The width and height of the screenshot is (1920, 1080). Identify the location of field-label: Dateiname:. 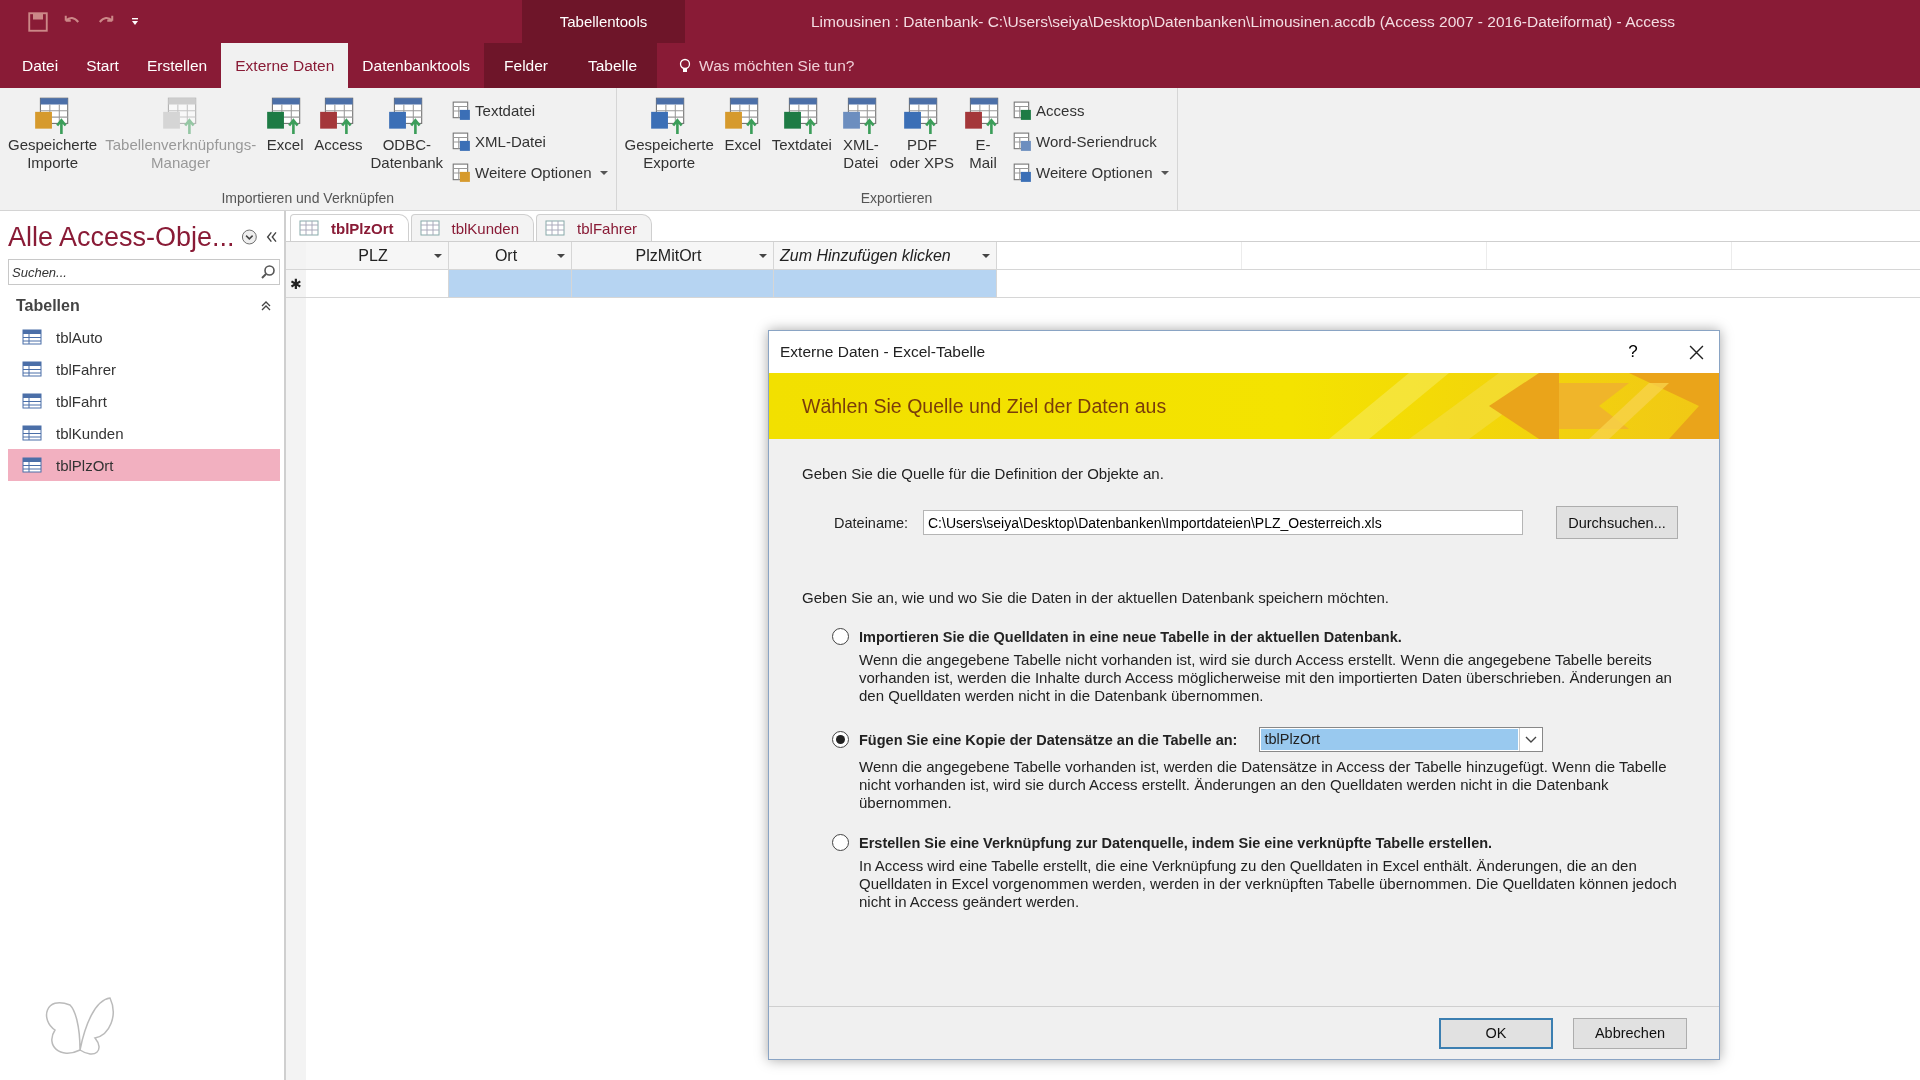
(872, 522).